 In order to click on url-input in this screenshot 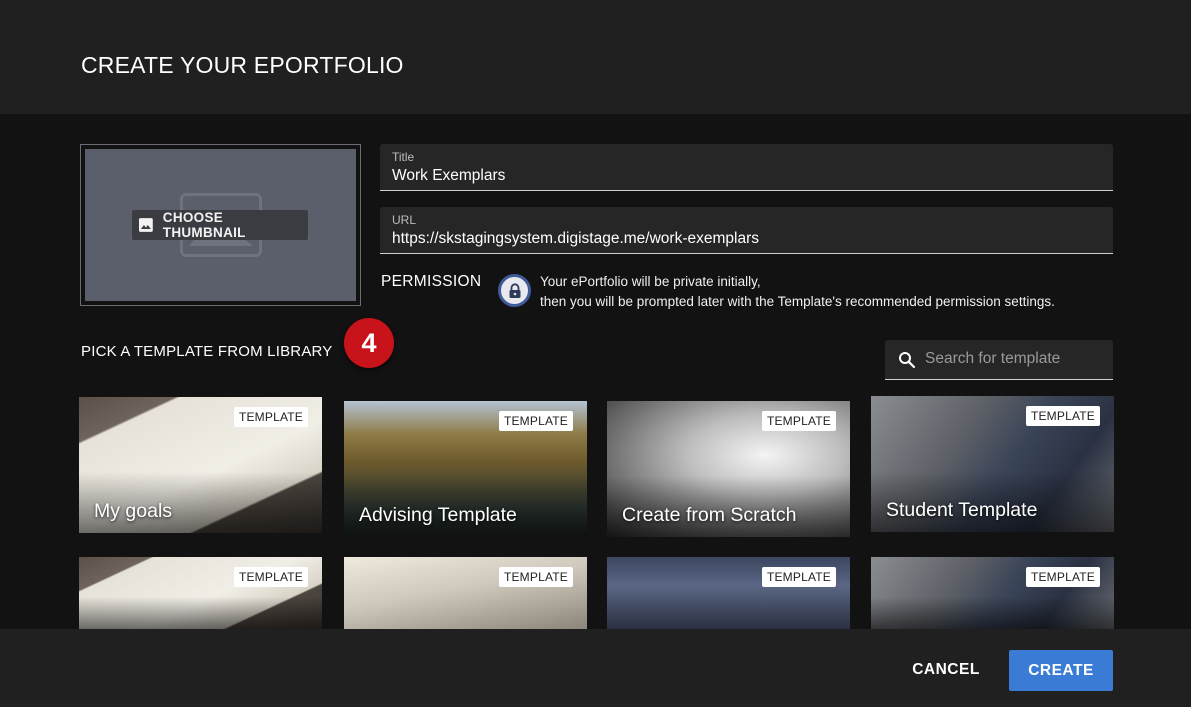, I will do `click(742, 239)`.